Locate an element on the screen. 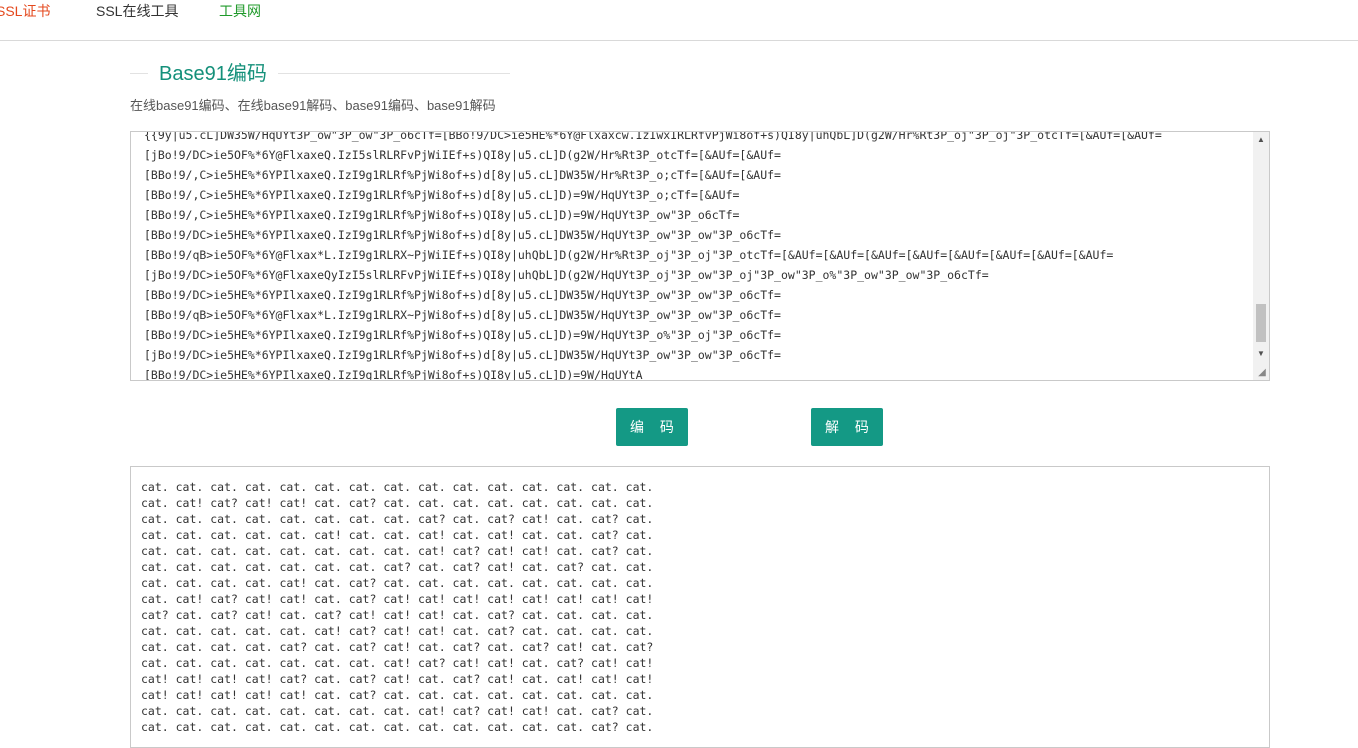  page-title-row: Base91编码 is located at coordinates (320, 74).